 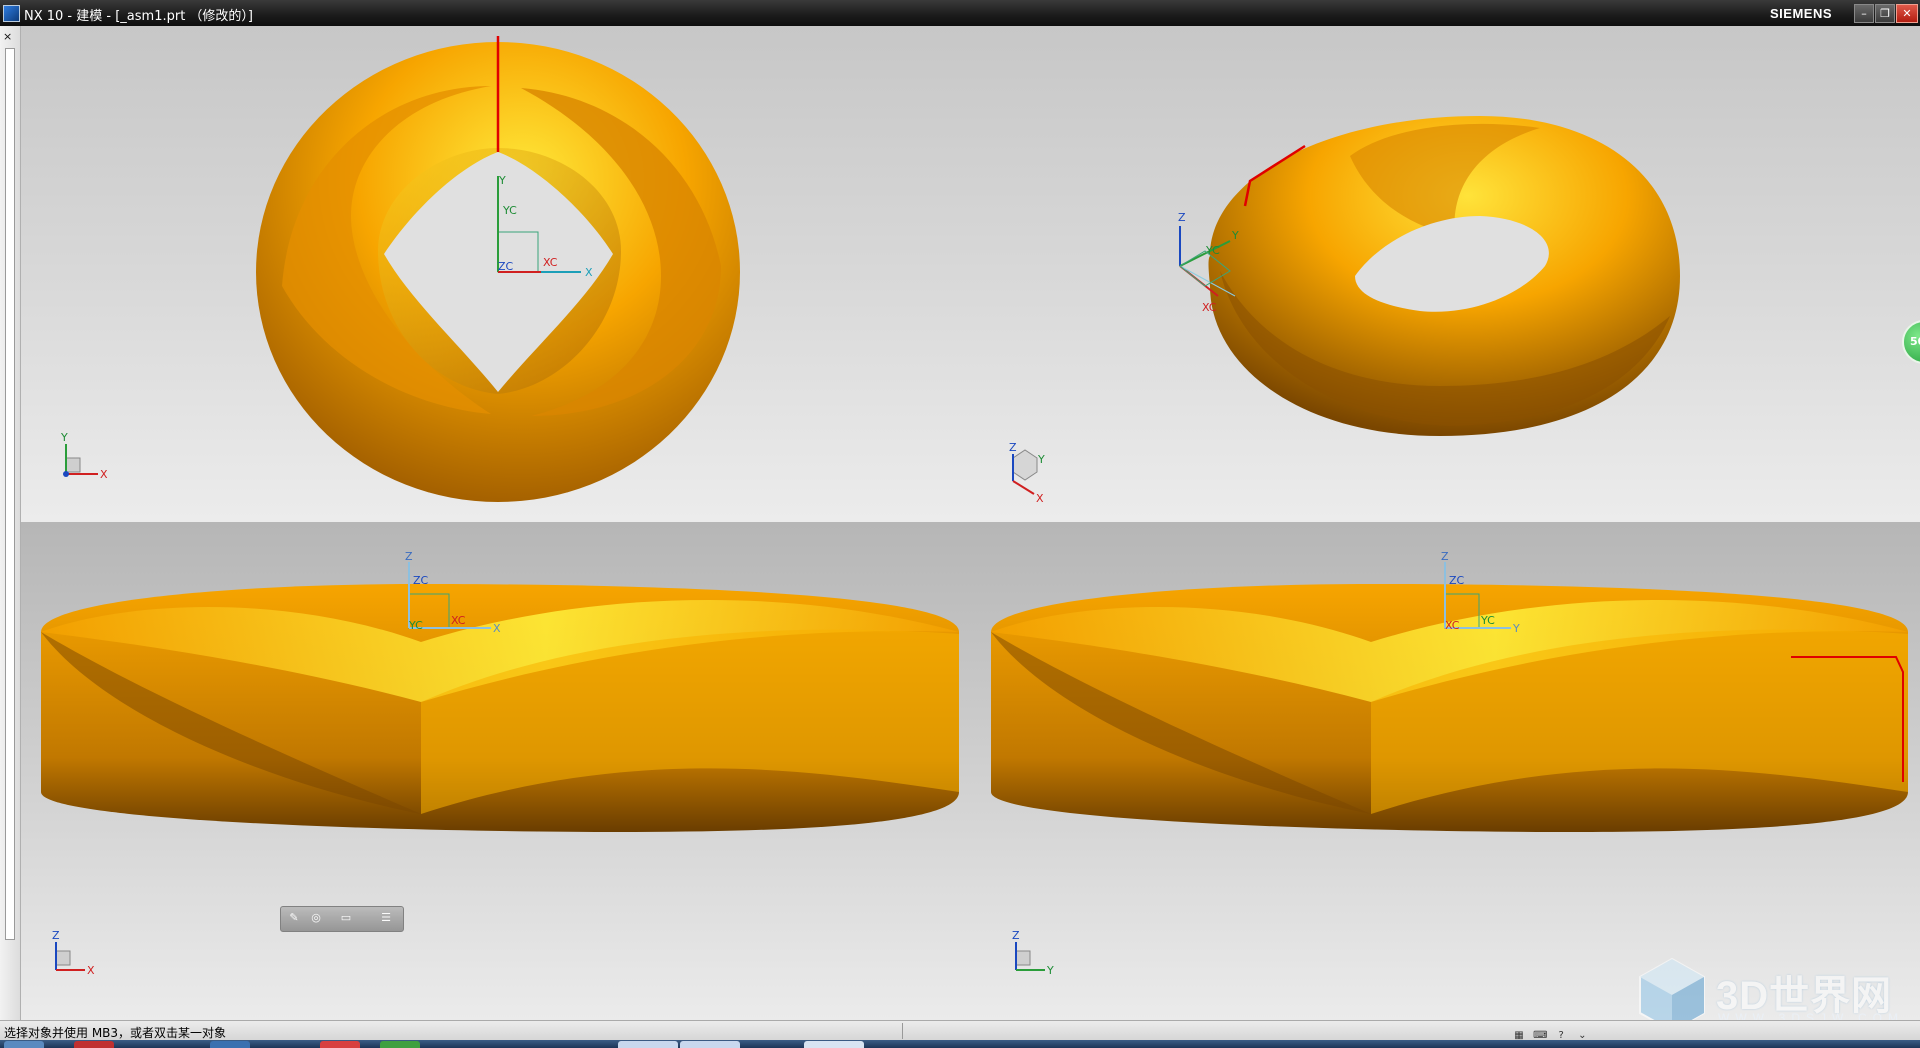 I want to click on menu-tool-icon: ☰, so click(x=386, y=919).